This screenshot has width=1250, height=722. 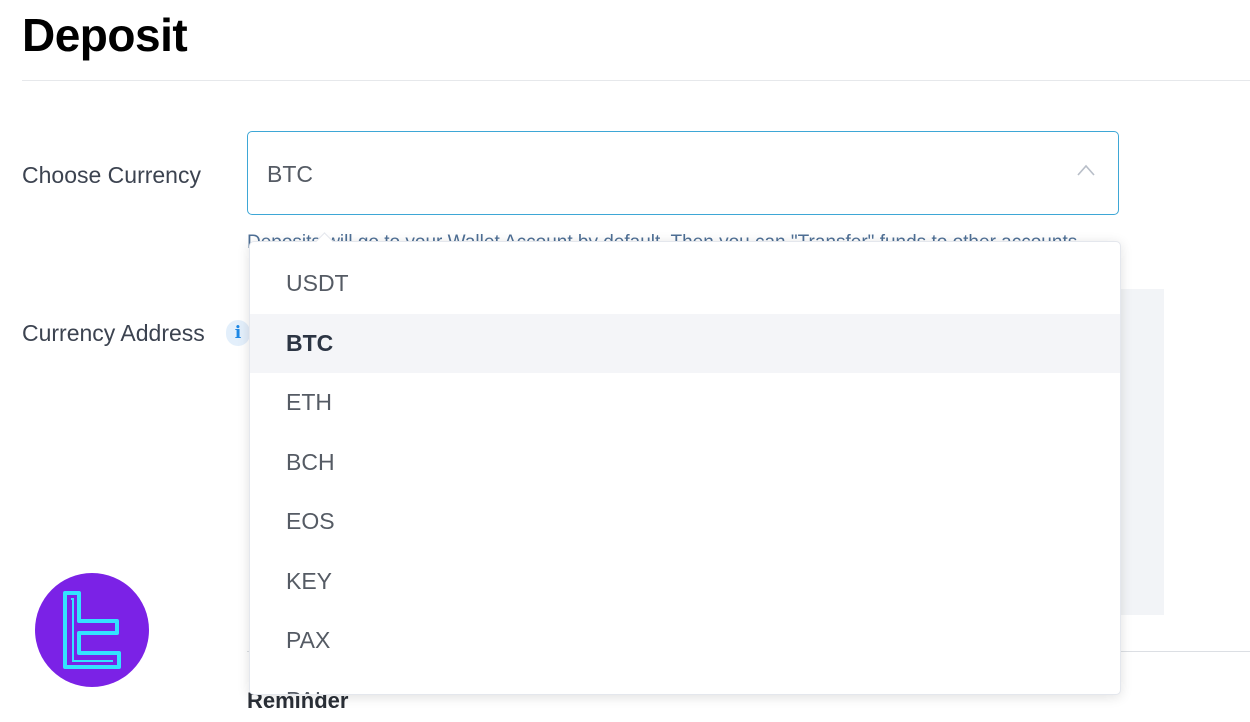 What do you see at coordinates (685, 641) in the screenshot?
I see `currency-option-pax: PAX` at bounding box center [685, 641].